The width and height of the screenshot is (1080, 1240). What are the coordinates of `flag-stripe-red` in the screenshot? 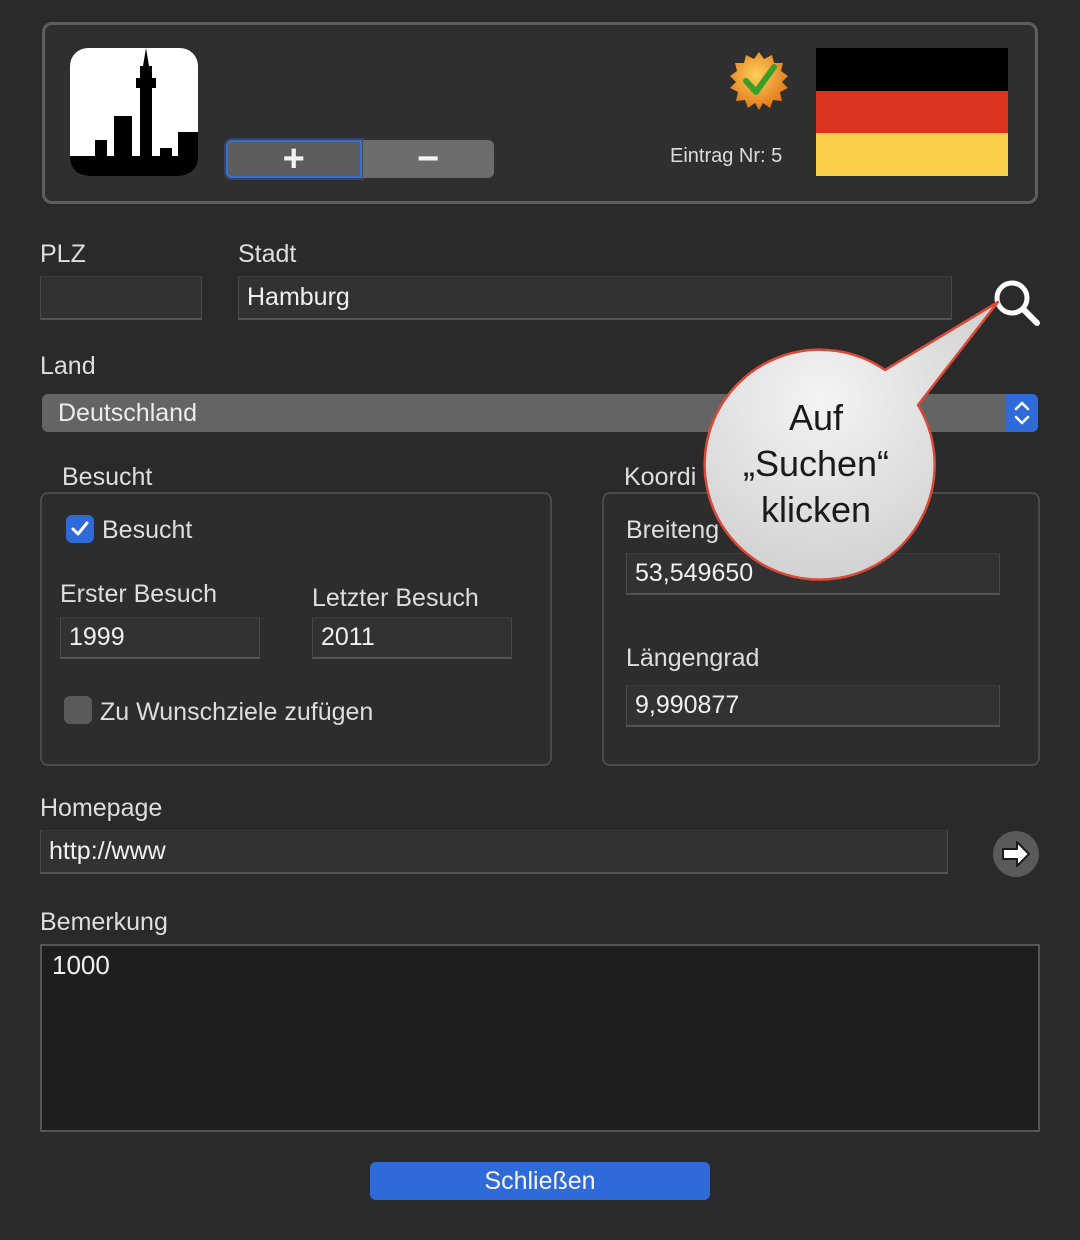 It's located at (912, 112).